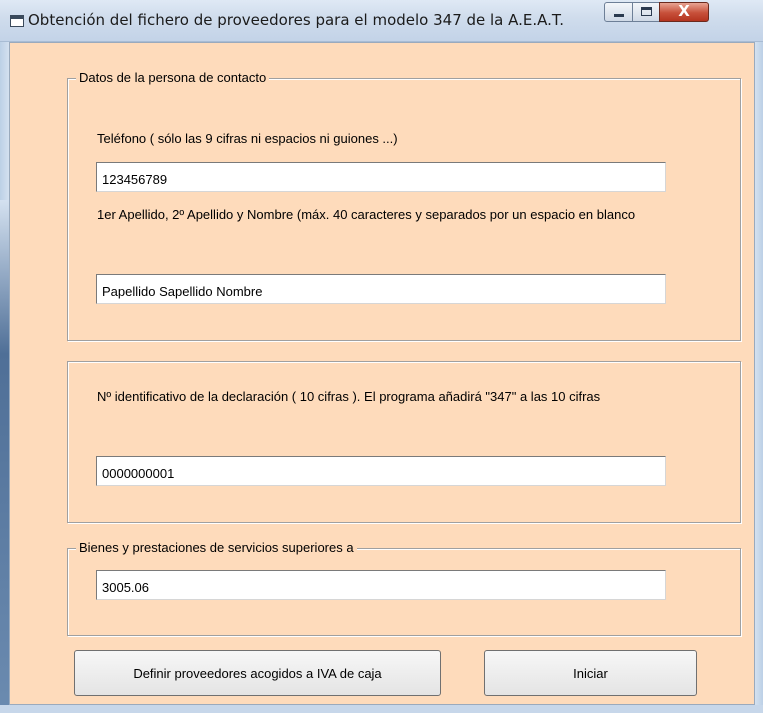  Describe the element at coordinates (619, 15) in the screenshot. I see `minimize-icon` at that location.